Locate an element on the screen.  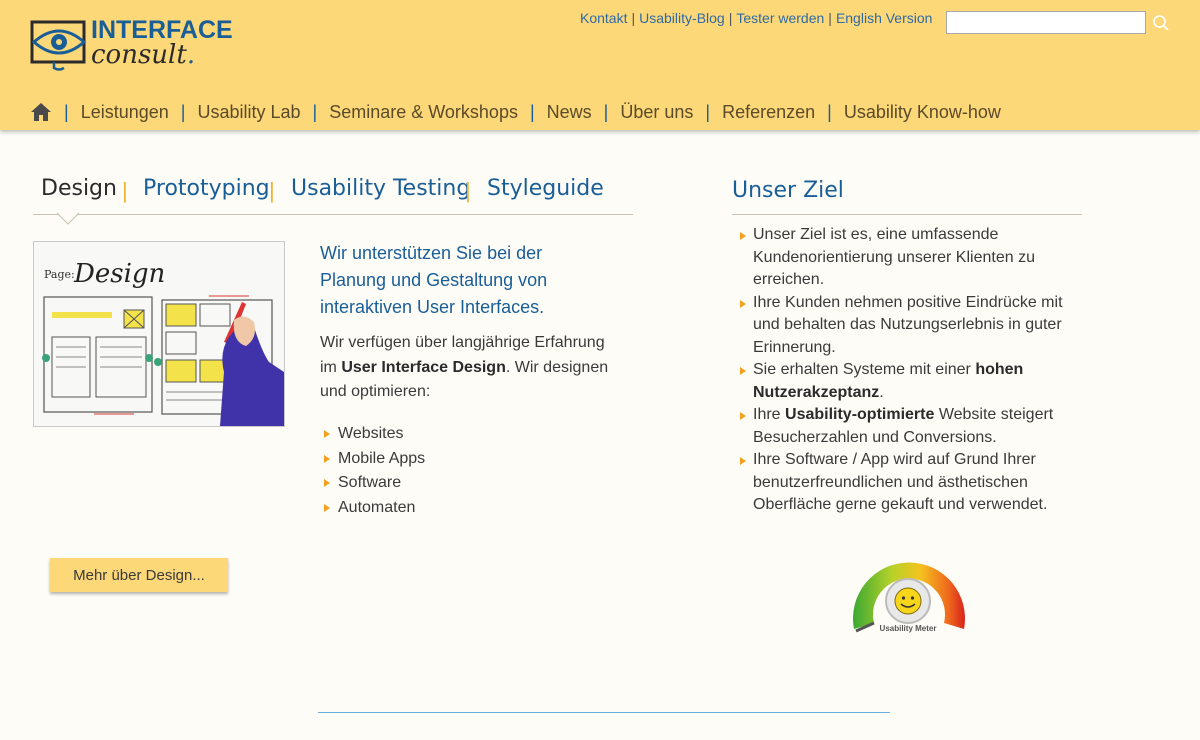
tab-prototyping: Prototyping is located at coordinates (206, 188).